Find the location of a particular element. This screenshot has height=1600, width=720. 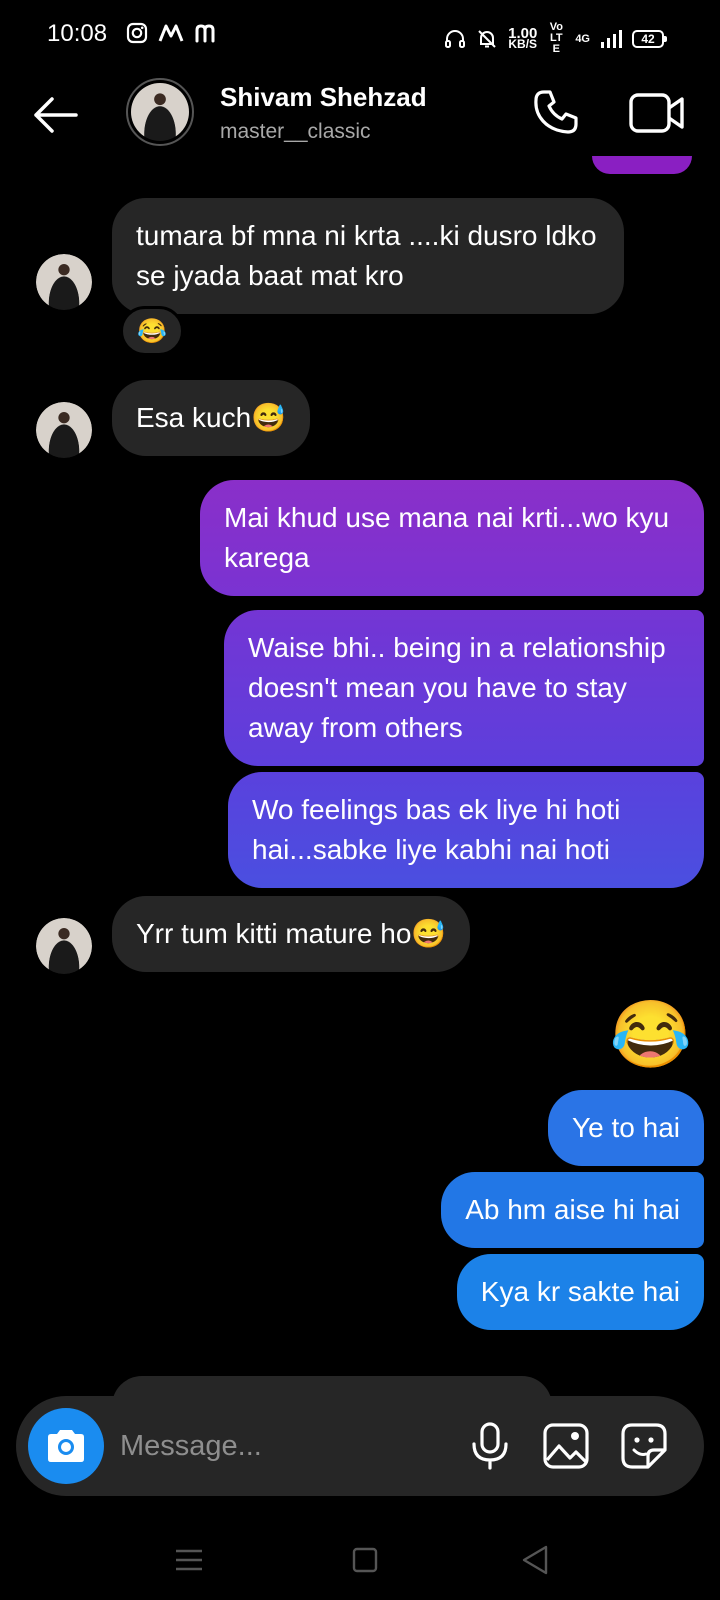

system-back-button is located at coordinates (535, 1560).